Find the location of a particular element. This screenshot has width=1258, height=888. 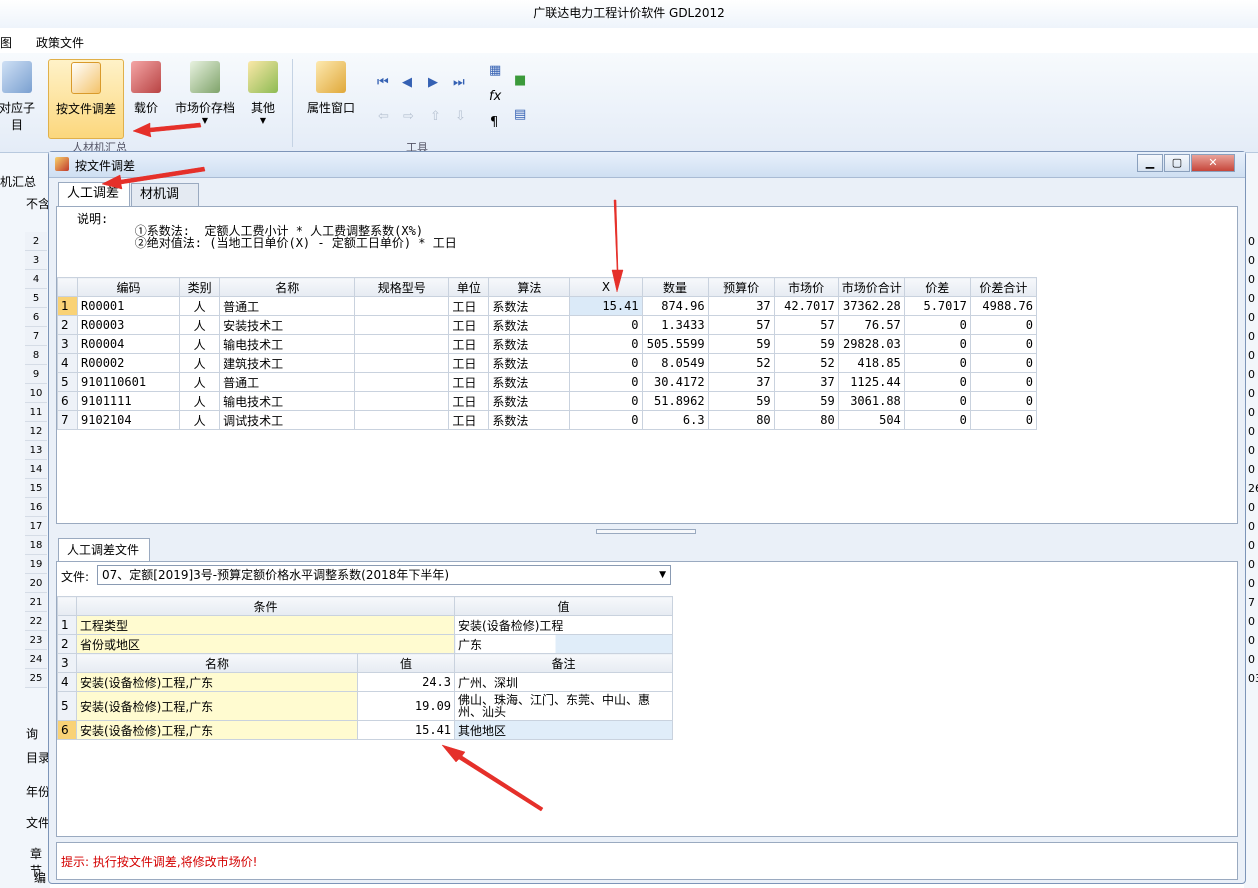

column-header: 价差 is located at coordinates (937, 287).